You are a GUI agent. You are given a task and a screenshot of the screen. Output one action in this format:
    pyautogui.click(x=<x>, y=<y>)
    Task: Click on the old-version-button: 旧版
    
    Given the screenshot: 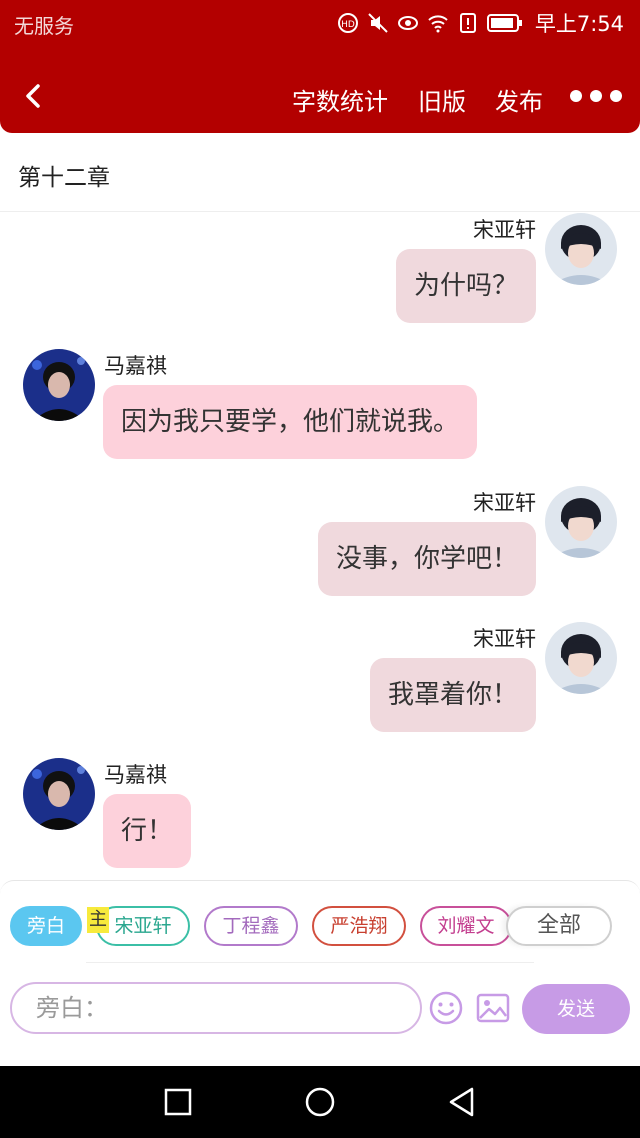 What is the action you would take?
    pyautogui.click(x=442, y=99)
    